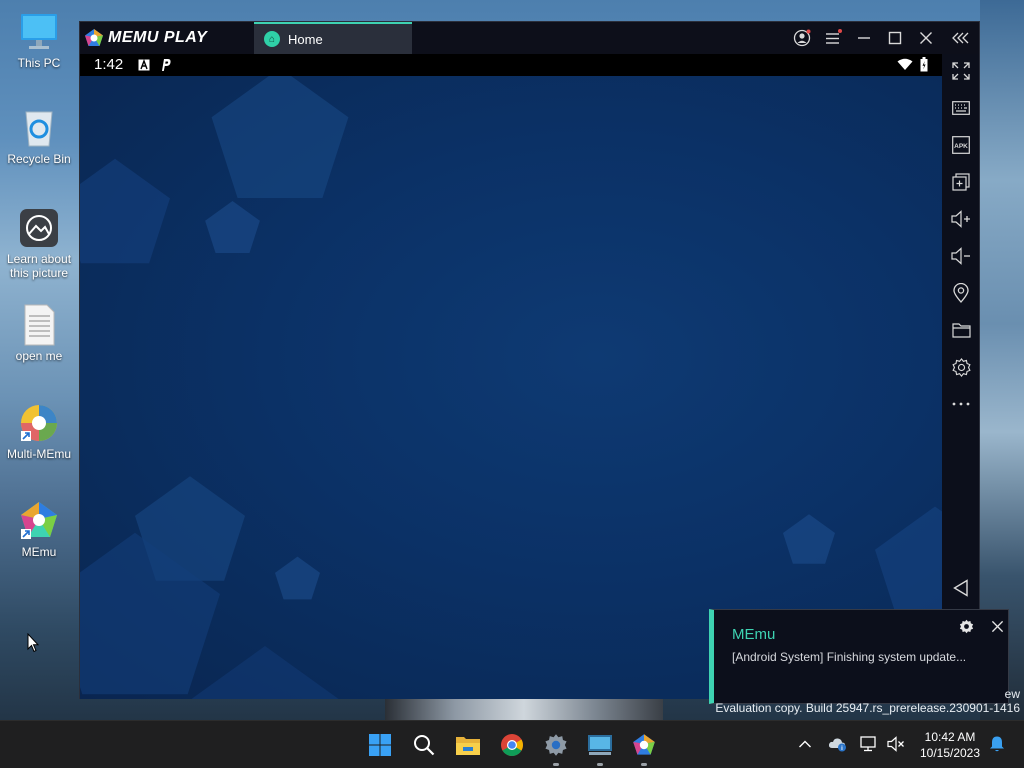 This screenshot has height=768, width=1024. What do you see at coordinates (961, 293) in the screenshot?
I see `location-button` at bounding box center [961, 293].